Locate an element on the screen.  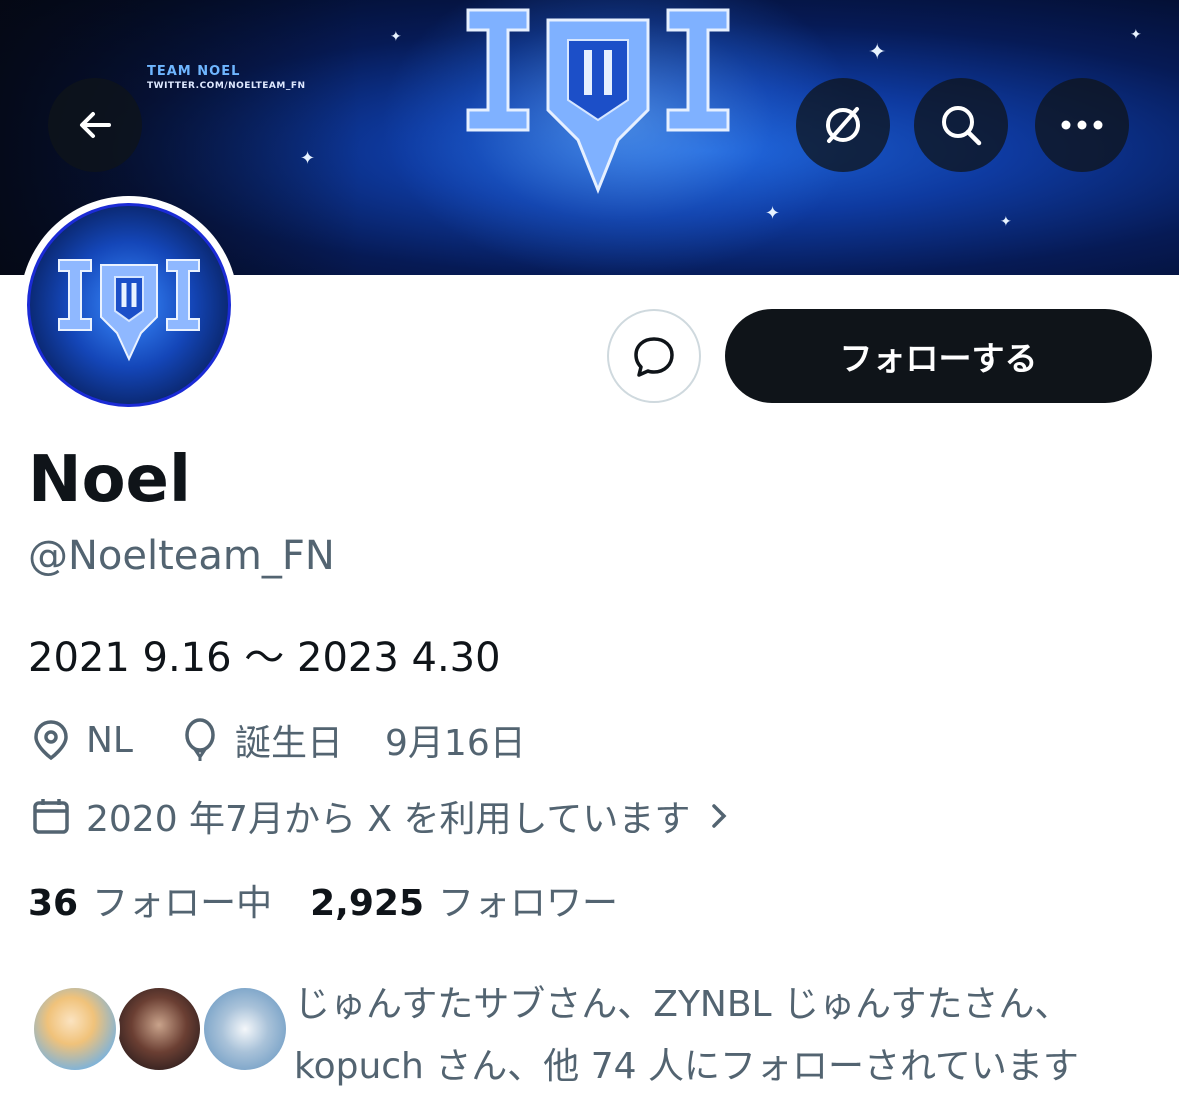
more-horizontal-icon is located at coordinates (1082, 125).